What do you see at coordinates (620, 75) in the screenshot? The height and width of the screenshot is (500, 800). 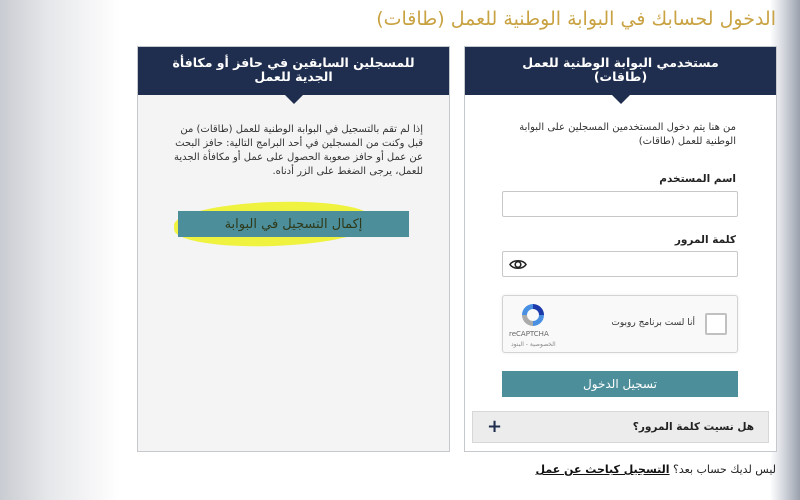 I see `portal-users-heading: مستخدمي البوابة الوطنية للعمل (طاقات)` at bounding box center [620, 75].